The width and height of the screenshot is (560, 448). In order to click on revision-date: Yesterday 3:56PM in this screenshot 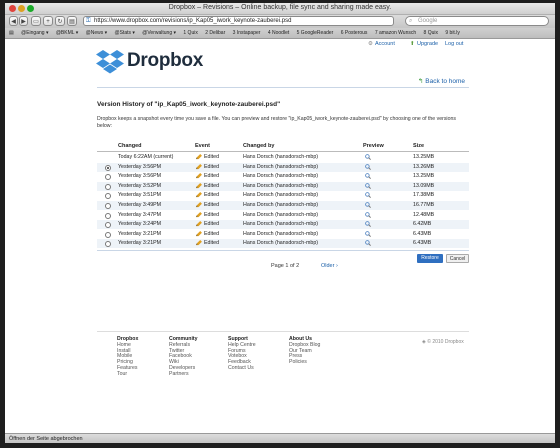, I will do `click(140, 166)`.